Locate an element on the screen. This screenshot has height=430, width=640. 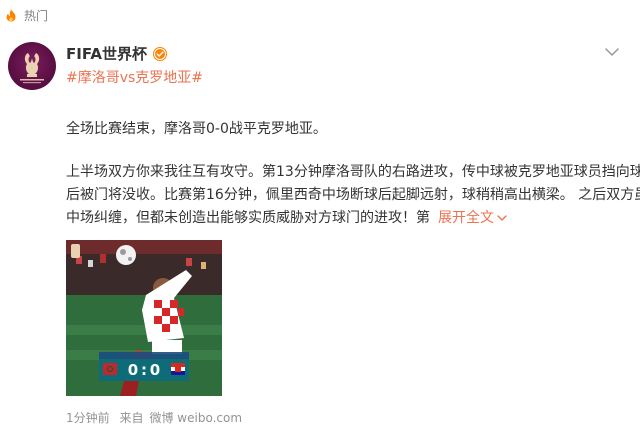
score-away: 0 is located at coordinates (155, 370).